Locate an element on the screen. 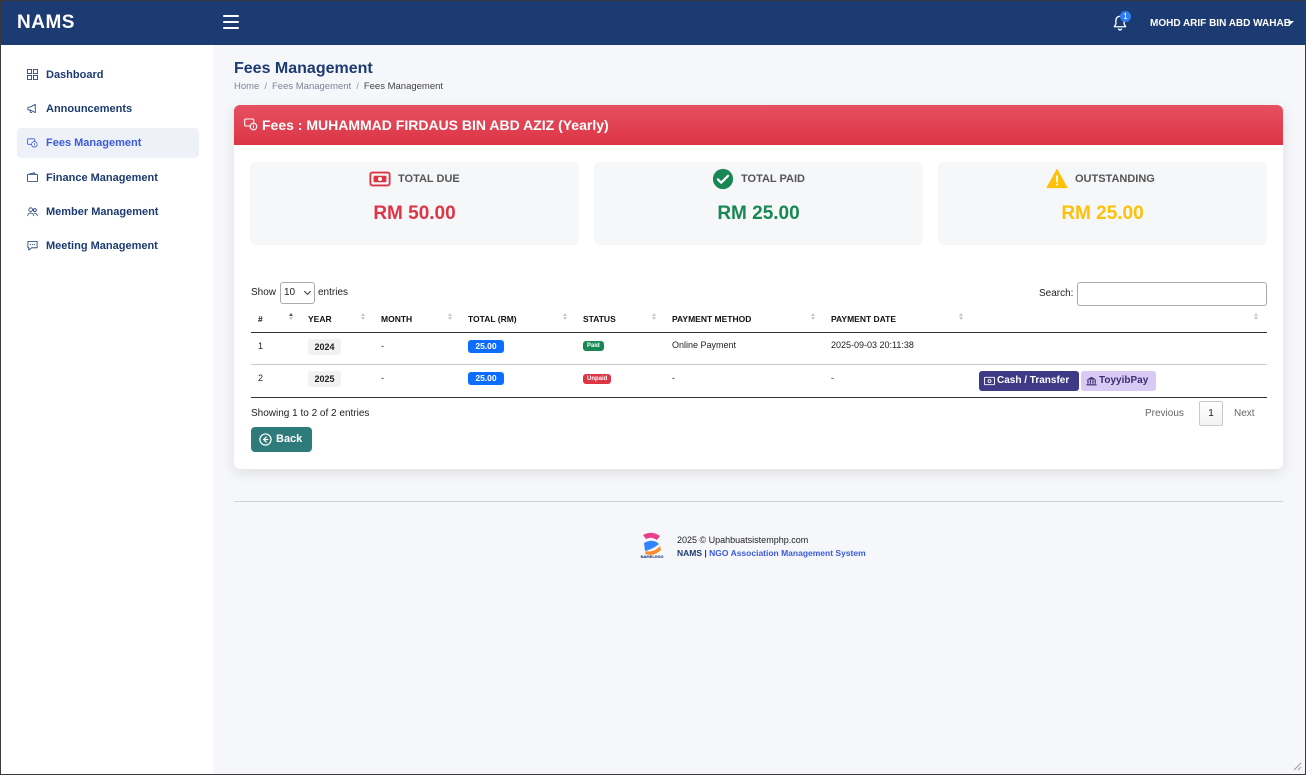 This screenshot has height=775, width=1306. column-header-payment-method: PAYMENT METHOD is located at coordinates (711, 319).